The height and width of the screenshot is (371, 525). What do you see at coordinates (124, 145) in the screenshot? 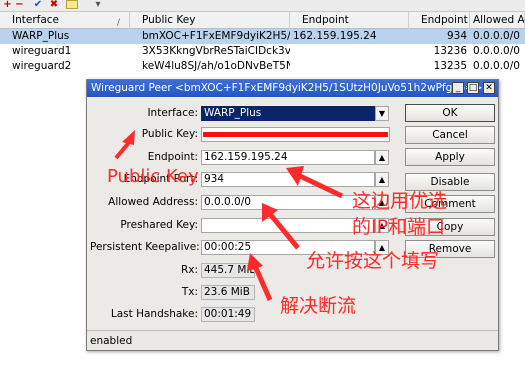
I see `arrow-to-public-key-icon` at bounding box center [124, 145].